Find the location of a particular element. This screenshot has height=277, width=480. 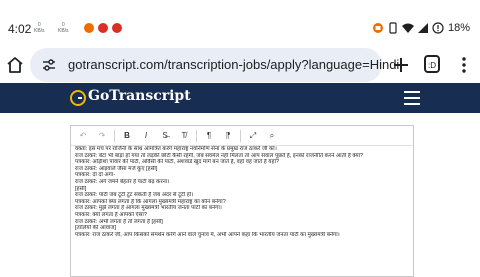

status-bar: 4:02 0 KB/s 0 KB/s 18% is located at coordinates (240, 18).